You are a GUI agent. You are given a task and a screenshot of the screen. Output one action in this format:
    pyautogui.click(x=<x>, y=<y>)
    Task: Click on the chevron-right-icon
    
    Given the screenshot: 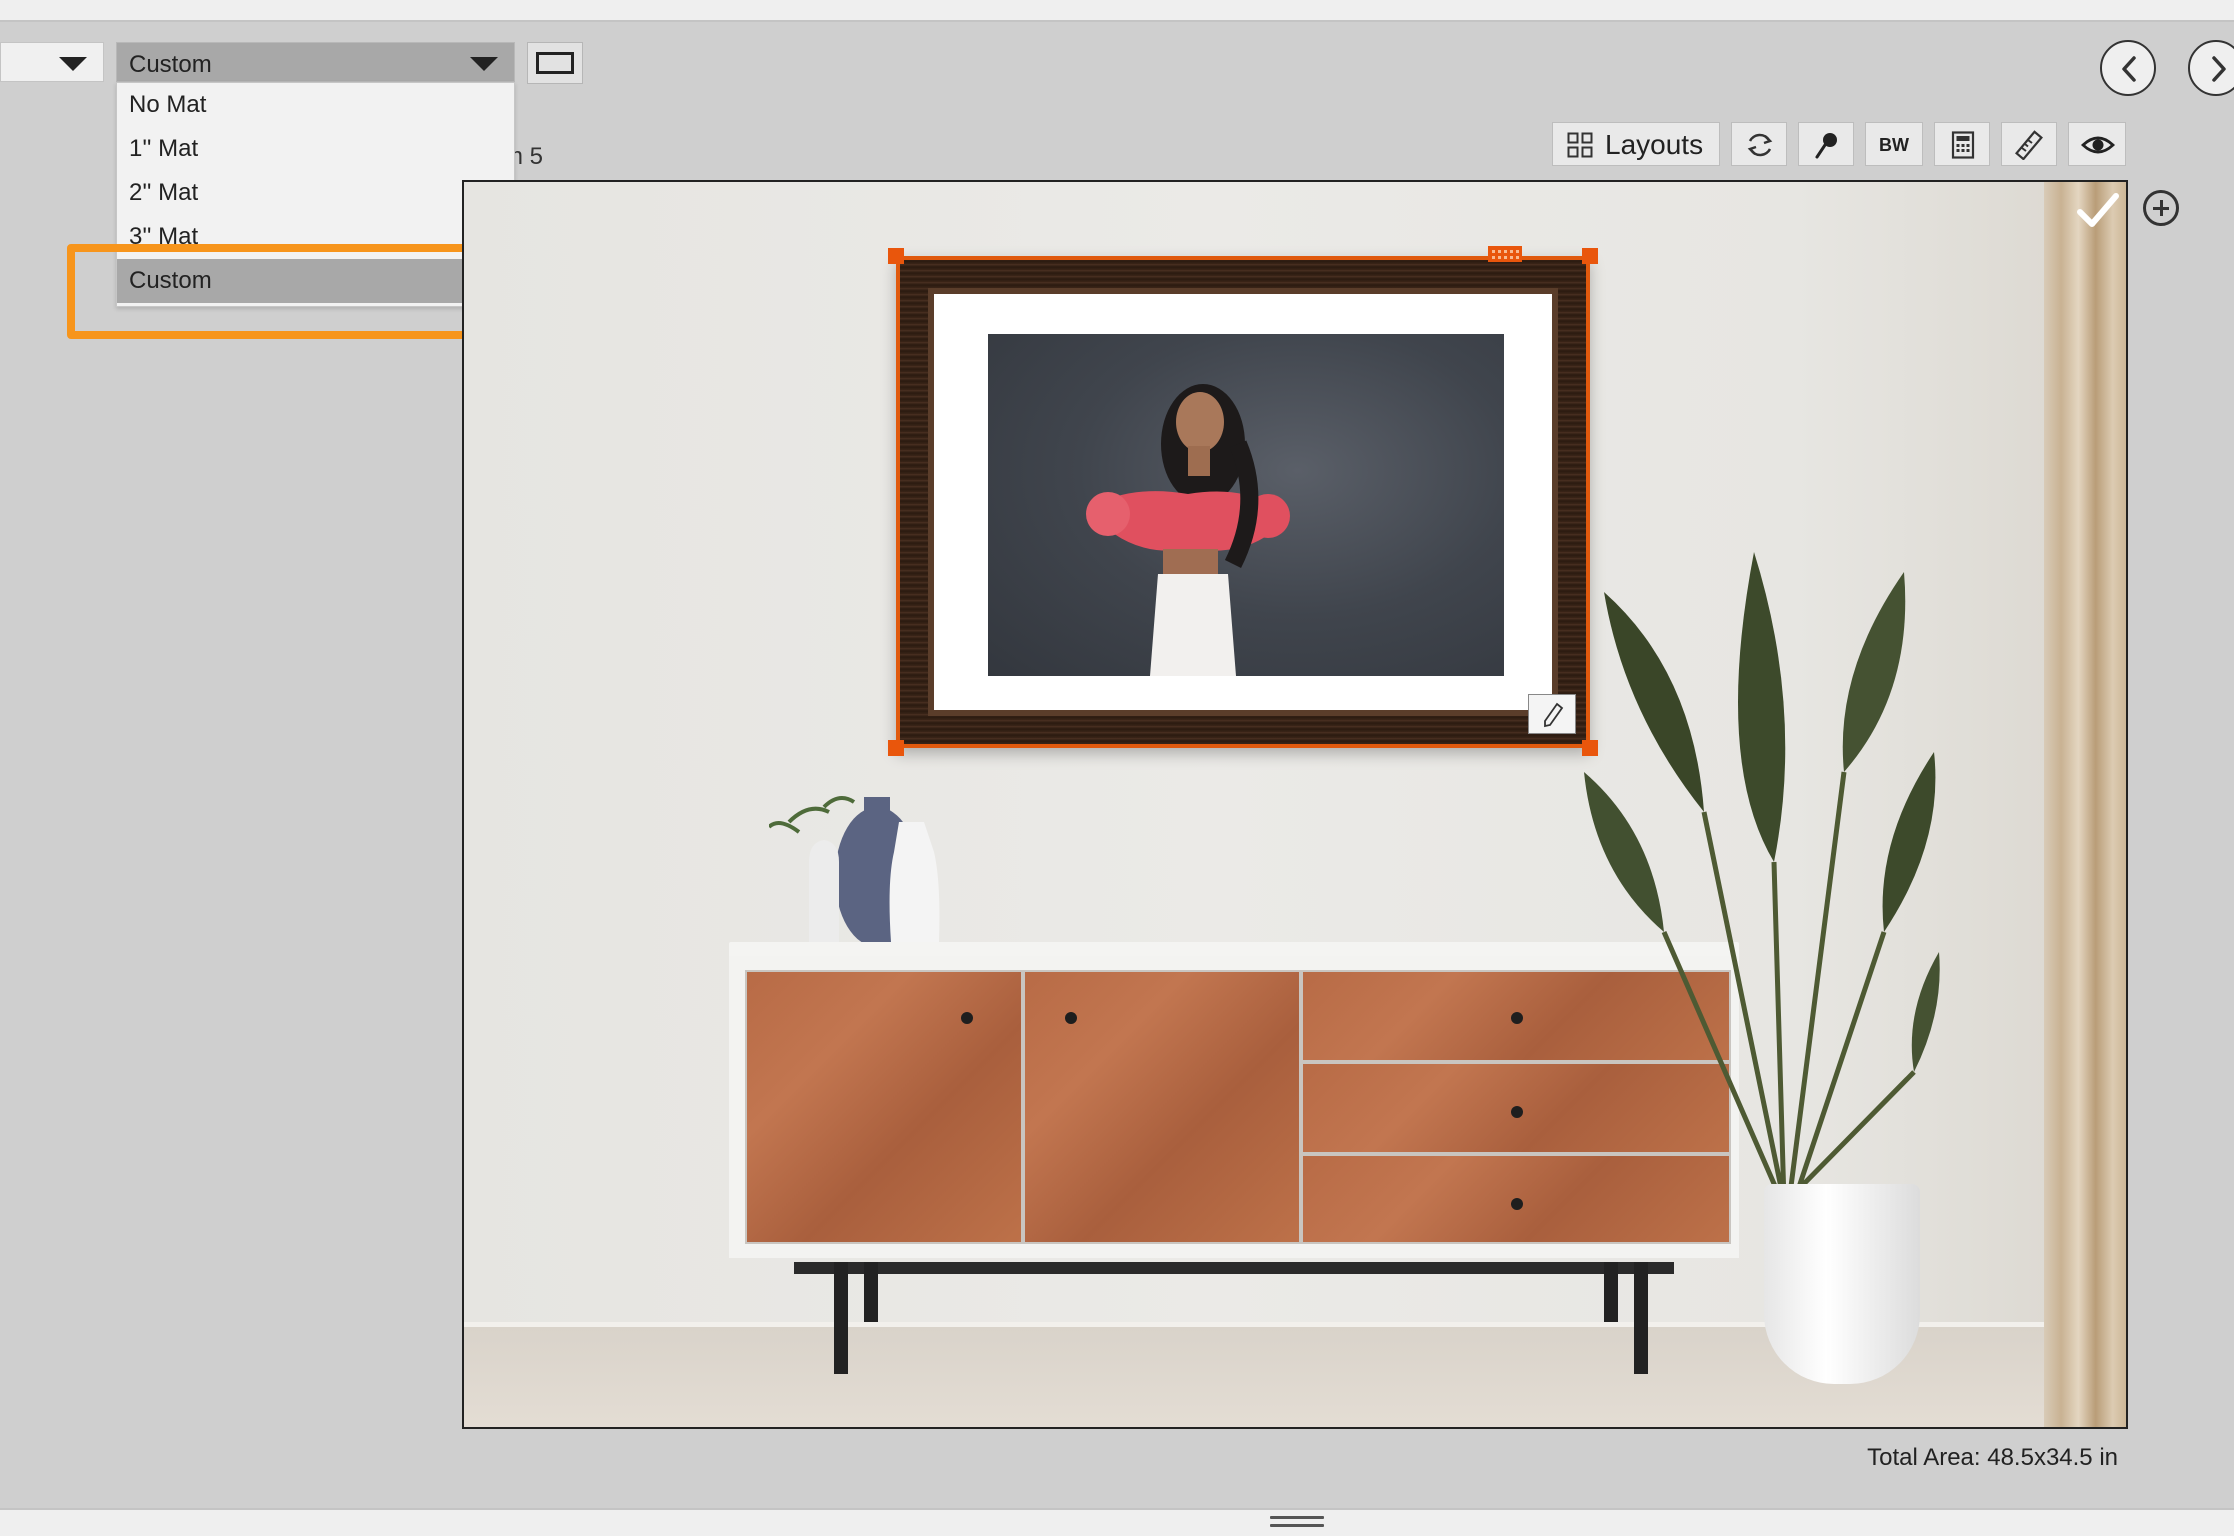 What is the action you would take?
    pyautogui.click(x=2219, y=69)
    